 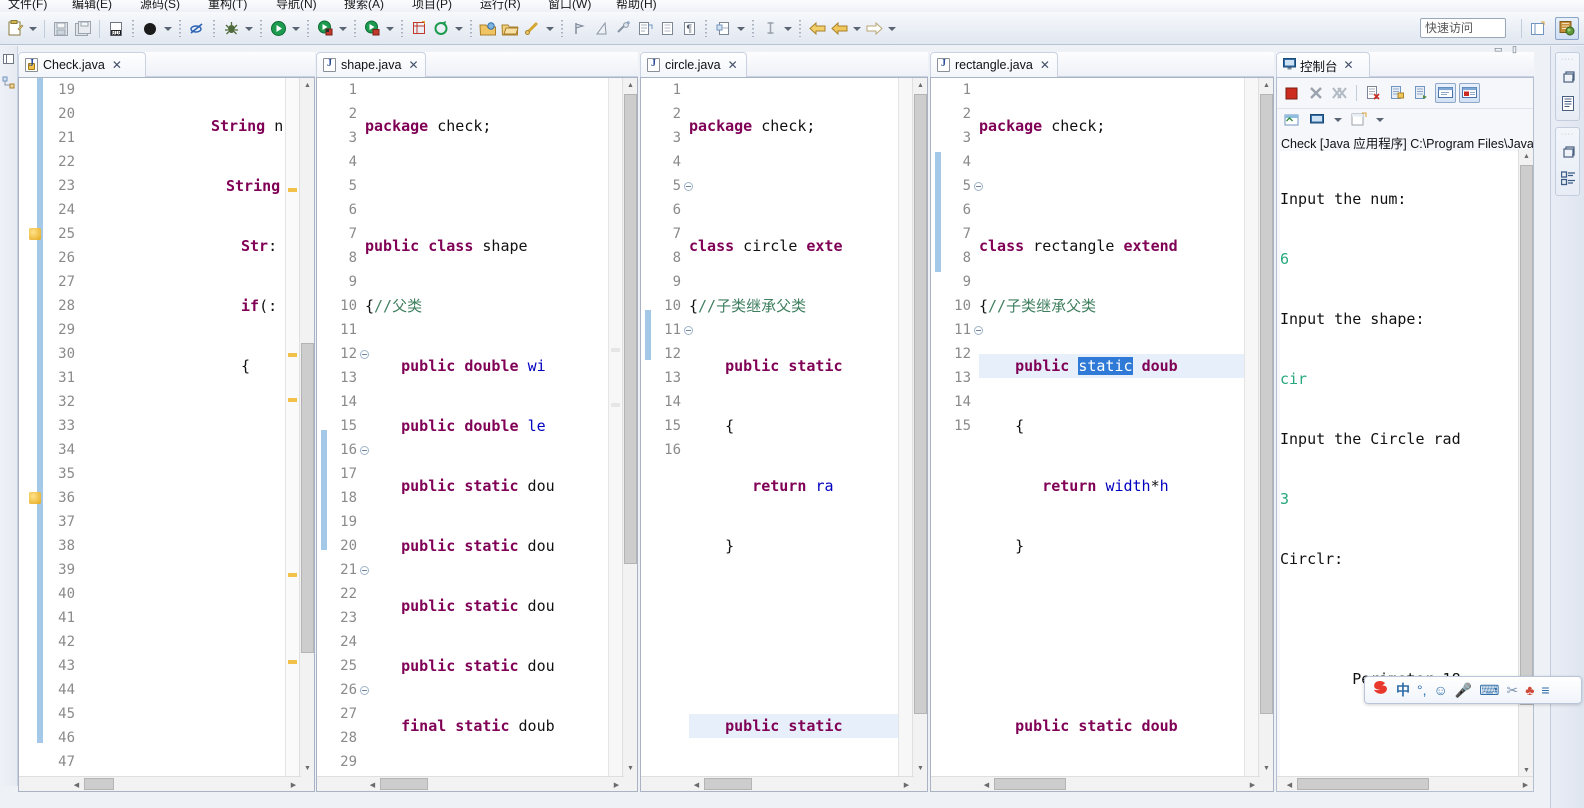 What do you see at coordinates (636, 6) in the screenshot?
I see `menu-item-help: 帮助(H)` at bounding box center [636, 6].